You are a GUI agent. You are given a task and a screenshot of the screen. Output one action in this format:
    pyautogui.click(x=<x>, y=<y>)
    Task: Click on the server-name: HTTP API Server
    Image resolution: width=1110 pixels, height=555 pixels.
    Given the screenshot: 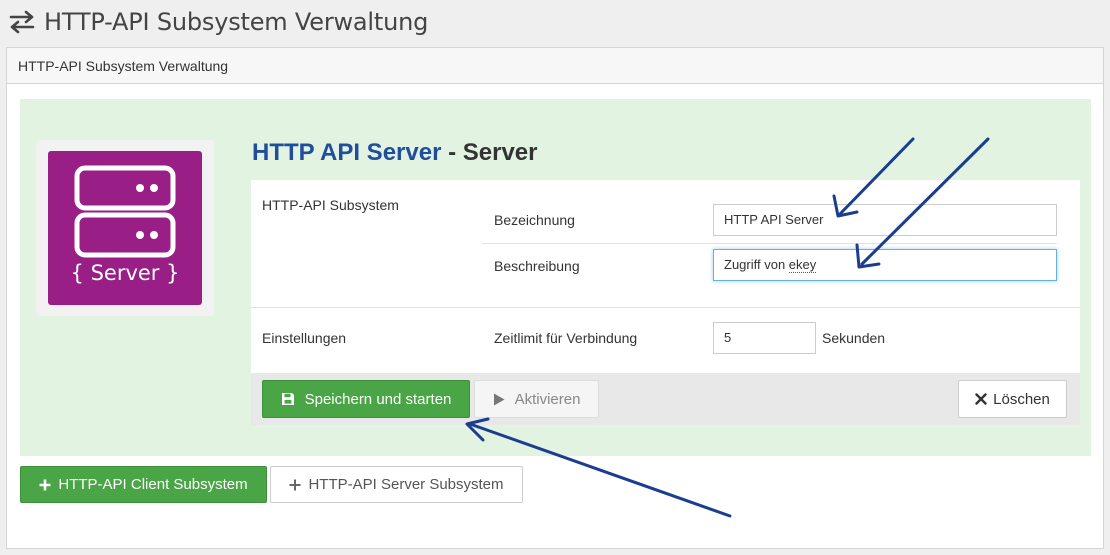 What is the action you would take?
    pyautogui.click(x=347, y=152)
    